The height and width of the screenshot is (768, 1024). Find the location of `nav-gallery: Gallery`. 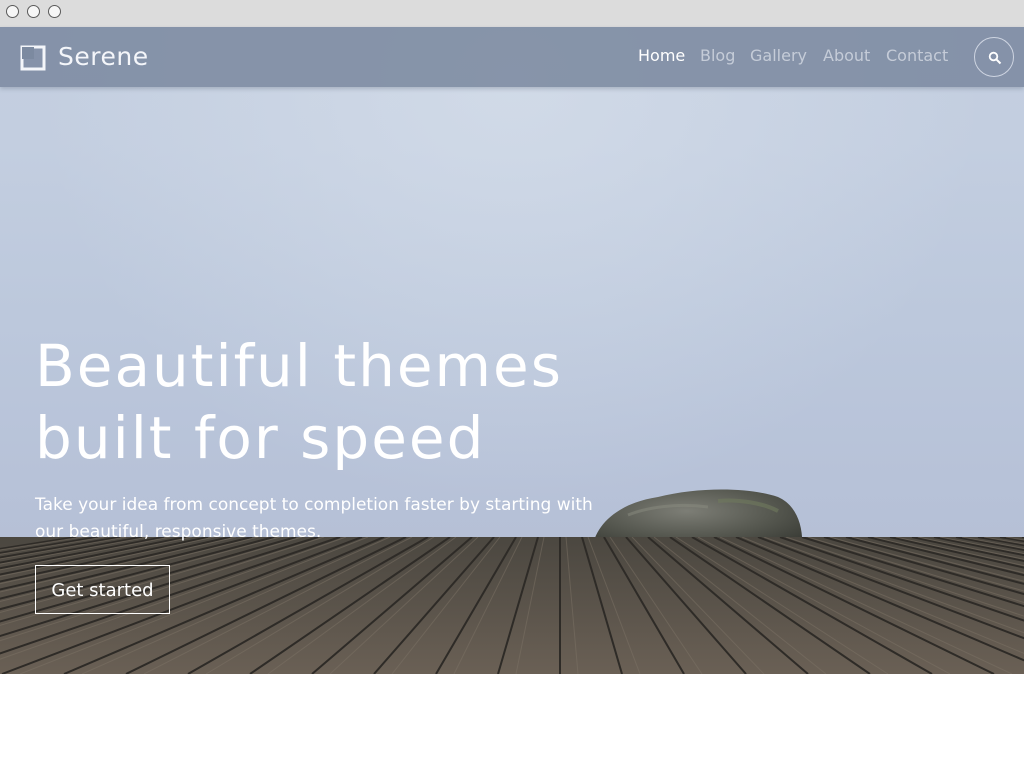

nav-gallery: Gallery is located at coordinates (778, 56).